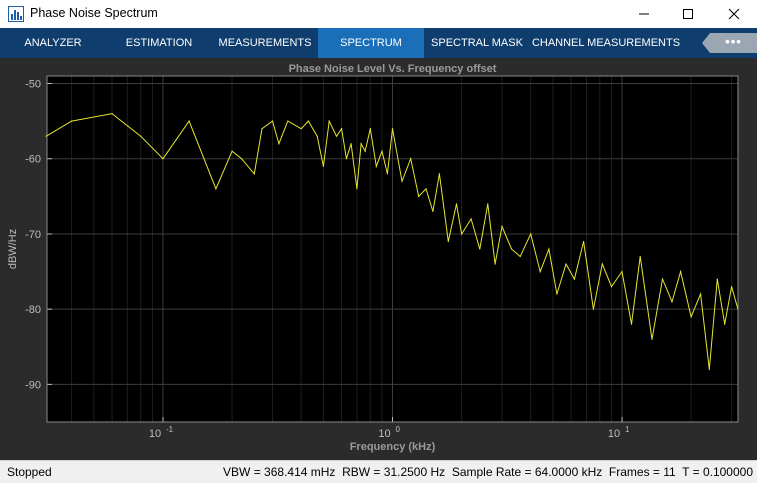  I want to click on tab-measurements: MEASUREMENTS, so click(265, 43).